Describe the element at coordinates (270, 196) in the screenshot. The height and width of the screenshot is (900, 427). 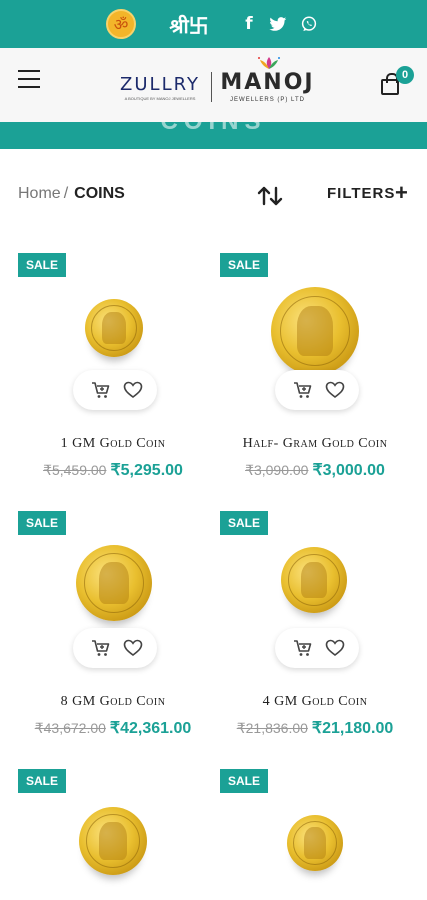
I see `sort-icon` at that location.